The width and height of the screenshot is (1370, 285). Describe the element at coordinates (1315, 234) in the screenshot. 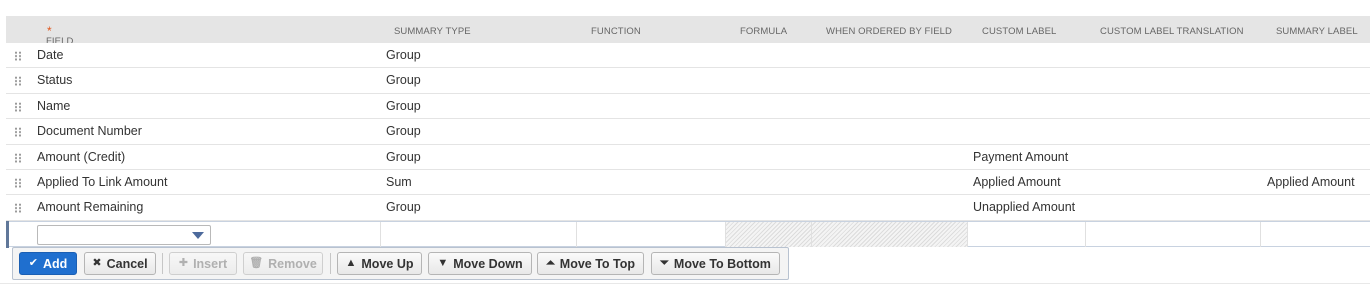

I see `summary-label-cell` at that location.